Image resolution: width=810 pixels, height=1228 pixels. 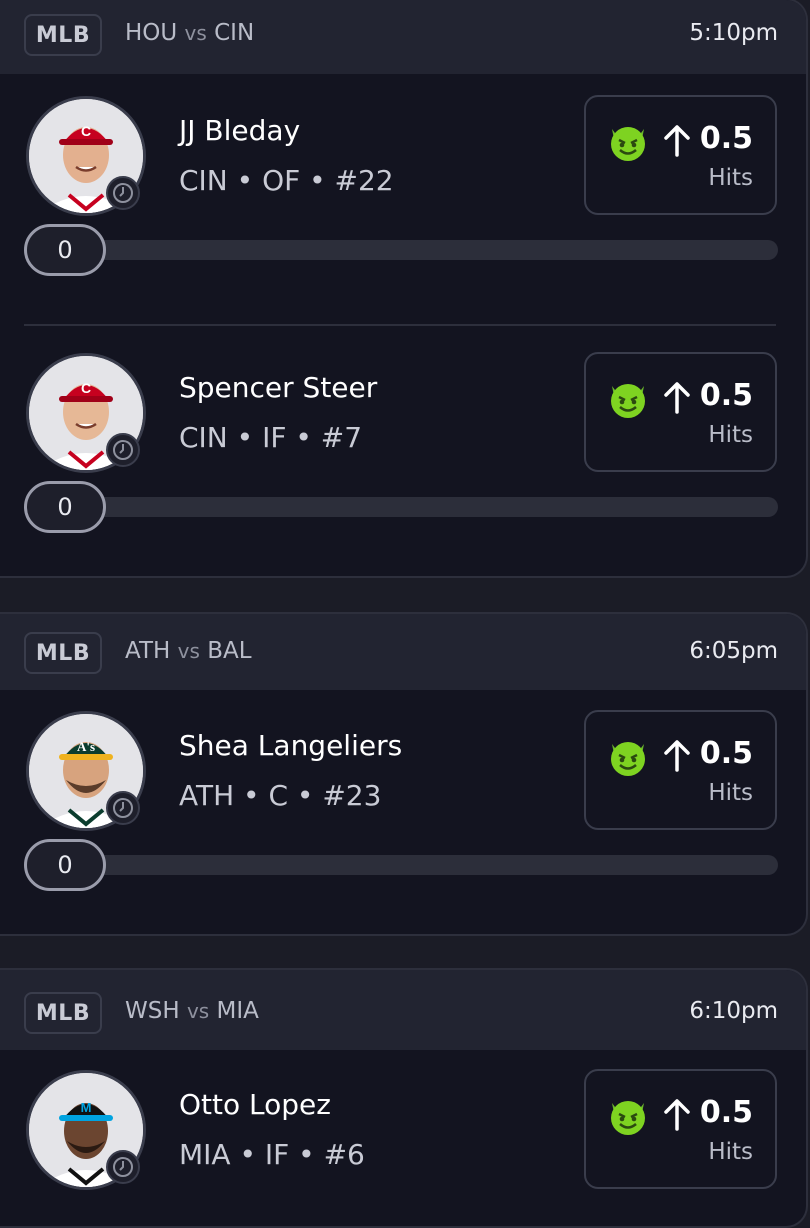 What do you see at coordinates (403, 37) in the screenshot?
I see `game-header: MLB HOU vs CIN 5:10pm` at bounding box center [403, 37].